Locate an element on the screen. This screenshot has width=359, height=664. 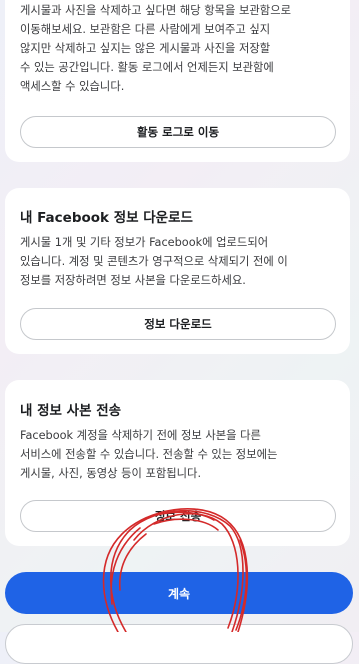
archive-description-line: 않지만 삭제하고 싶지는 않은 게시물과 사진을 저장할 is located at coordinates (145, 48).